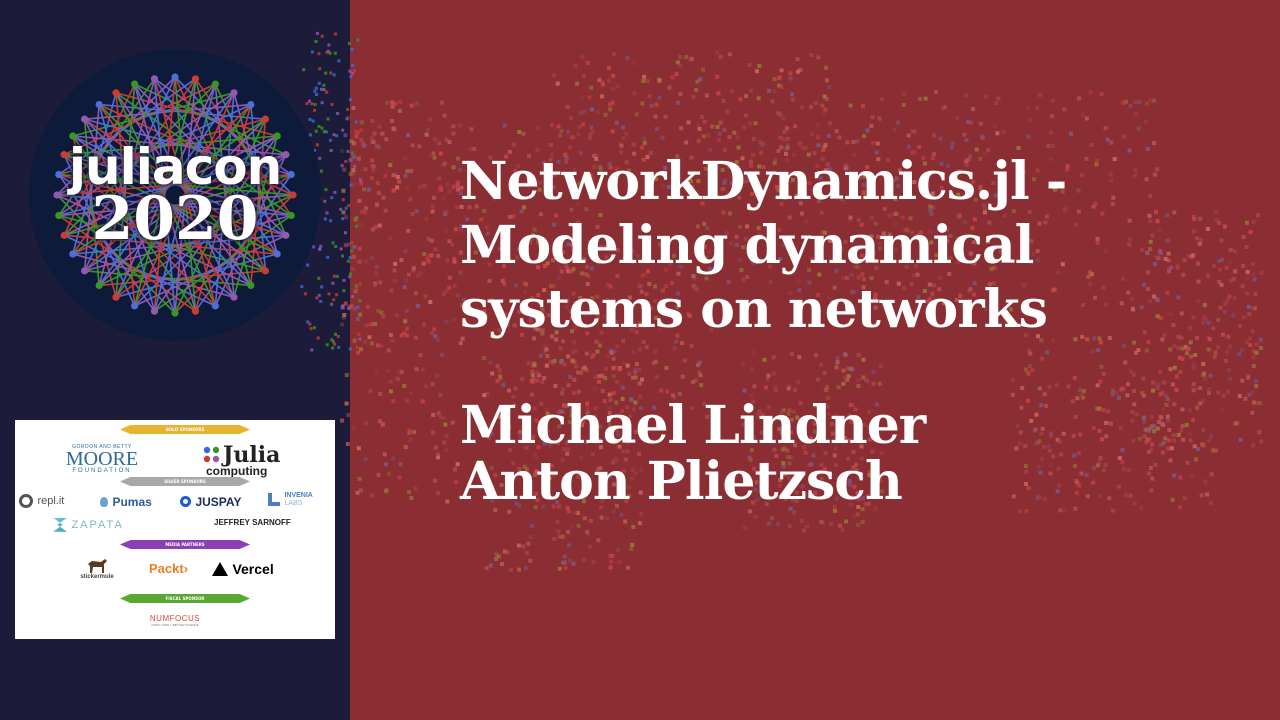 The width and height of the screenshot is (1280, 720). I want to click on vercel-logo: Vercel, so click(243, 569).